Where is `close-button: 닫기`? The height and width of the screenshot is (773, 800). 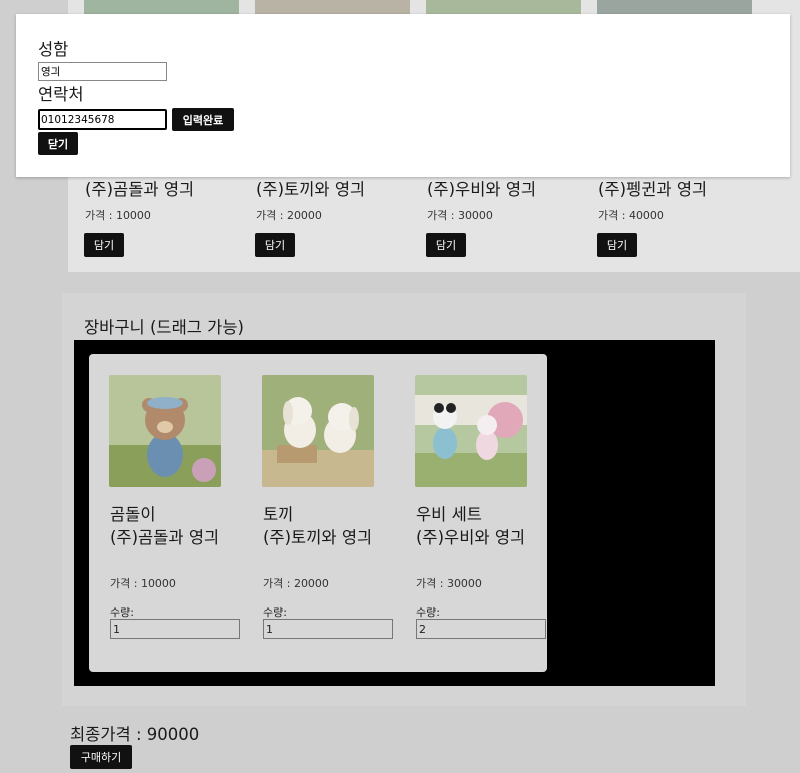 close-button: 닫기 is located at coordinates (58, 143).